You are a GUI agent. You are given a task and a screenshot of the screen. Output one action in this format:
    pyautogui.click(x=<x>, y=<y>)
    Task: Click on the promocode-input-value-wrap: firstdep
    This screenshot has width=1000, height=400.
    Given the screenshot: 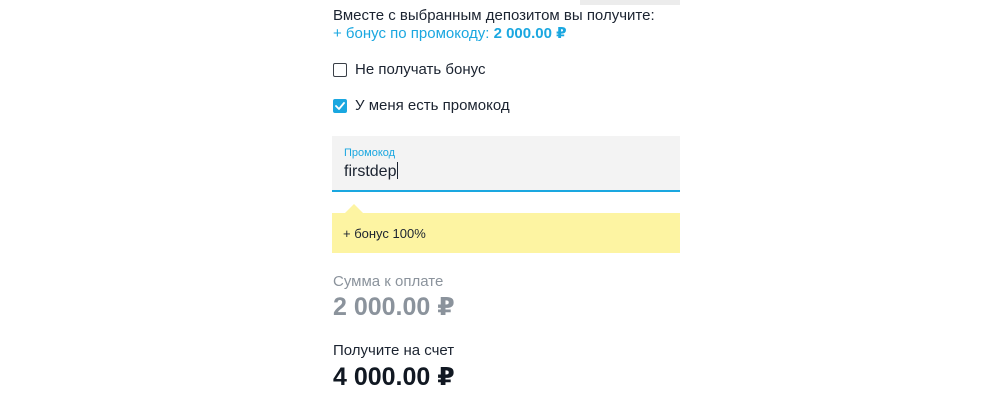 What is the action you would take?
    pyautogui.click(x=371, y=172)
    